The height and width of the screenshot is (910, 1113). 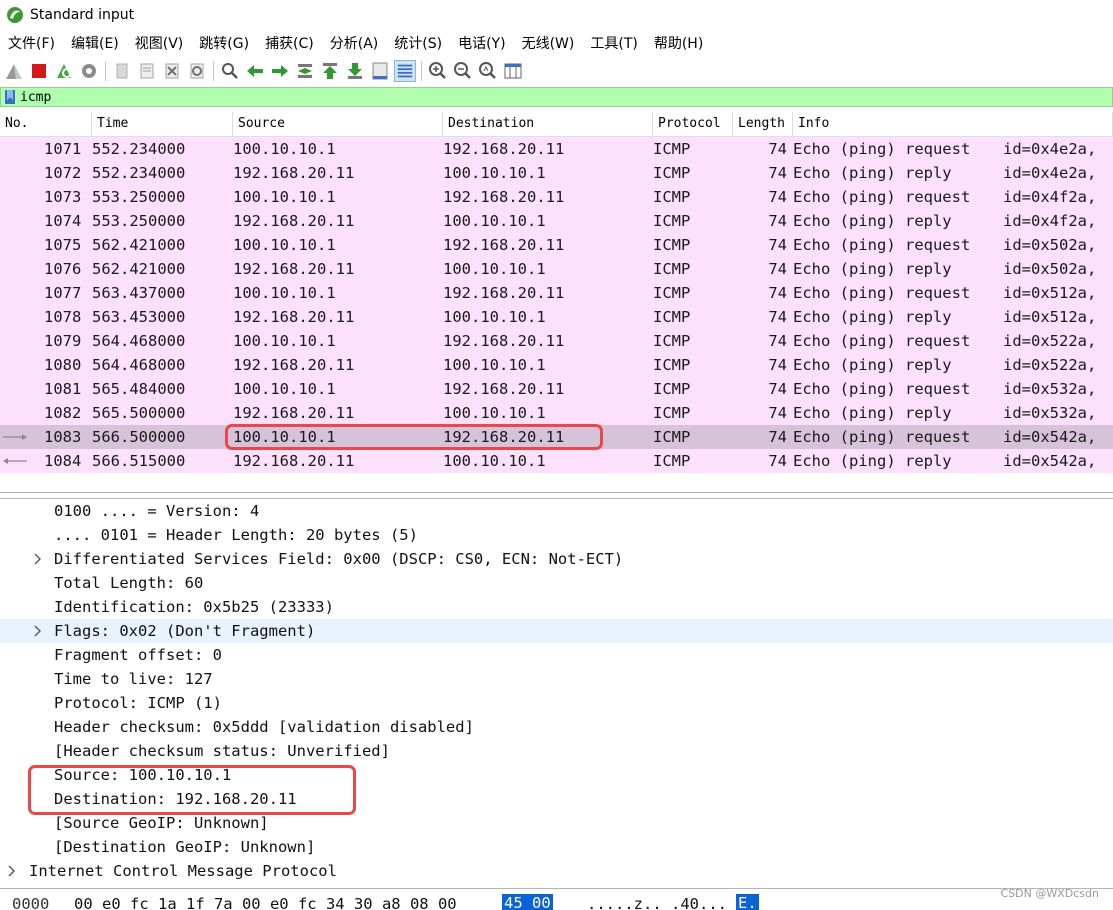 I want to click on toolbar-button-reload, so click(x=197, y=71).